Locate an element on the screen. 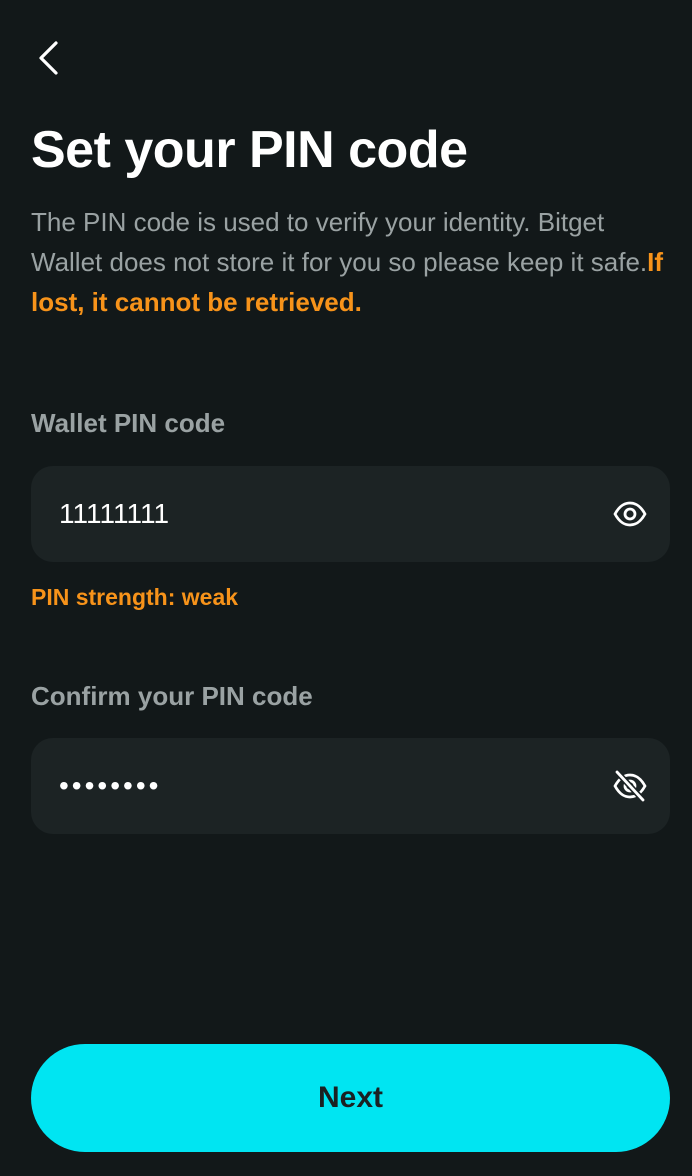 This screenshot has height=1176, width=692. pin-field-container is located at coordinates (350, 514).